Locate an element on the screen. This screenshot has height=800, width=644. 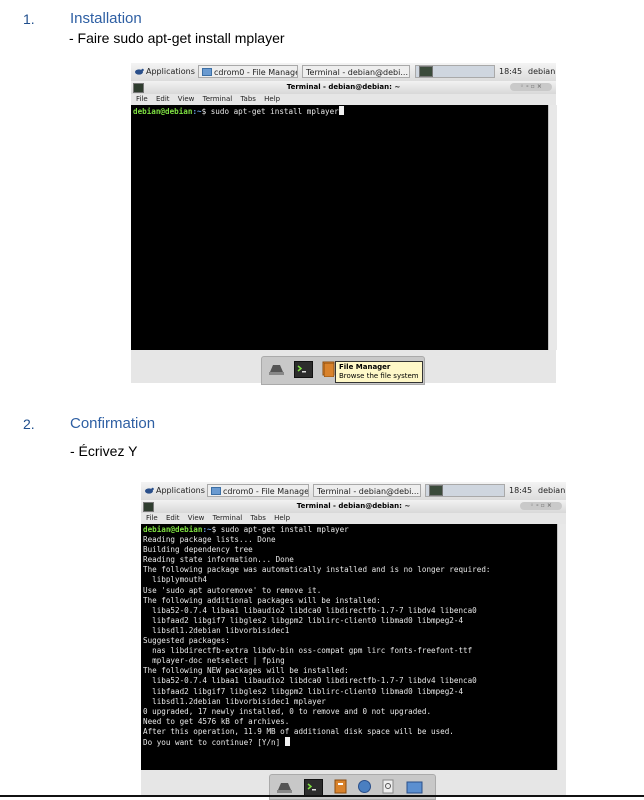
terminal-line: Need to get 4576 kB of archives. is located at coordinates (216, 721).